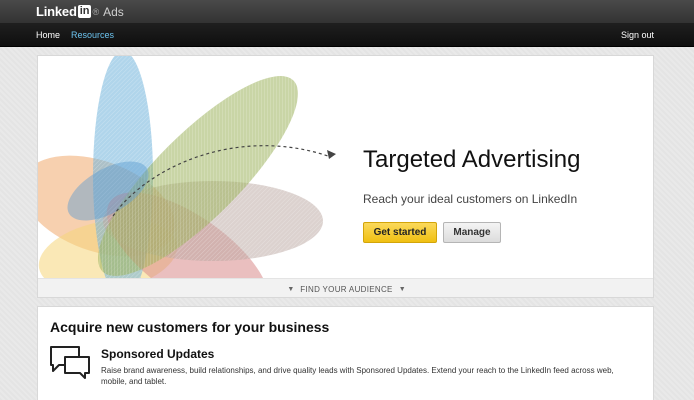  I want to click on find-your-audience-label: FIND YOUR AUDIENCE, so click(346, 289).